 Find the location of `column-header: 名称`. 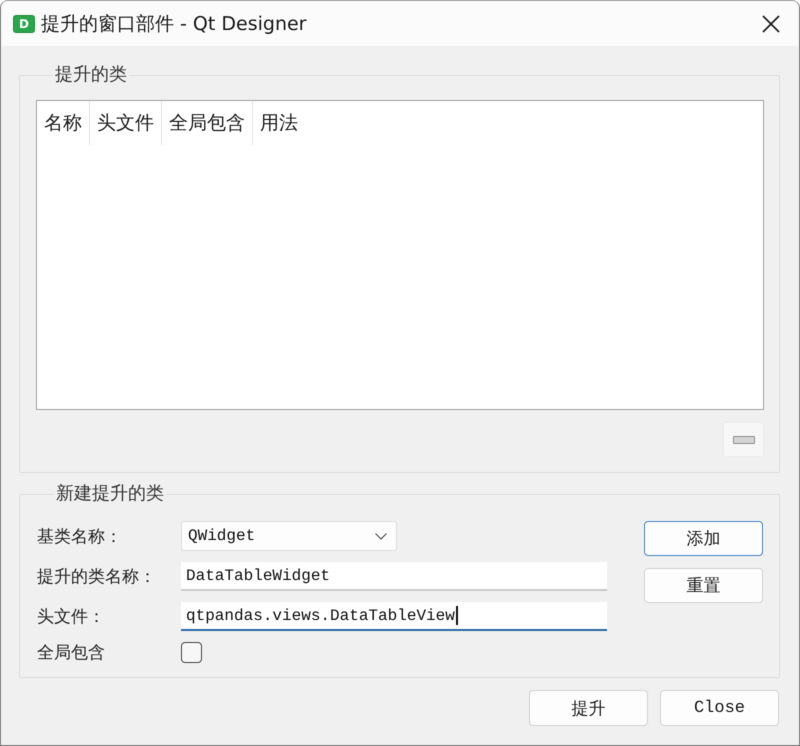

column-header: 名称 is located at coordinates (63, 123).